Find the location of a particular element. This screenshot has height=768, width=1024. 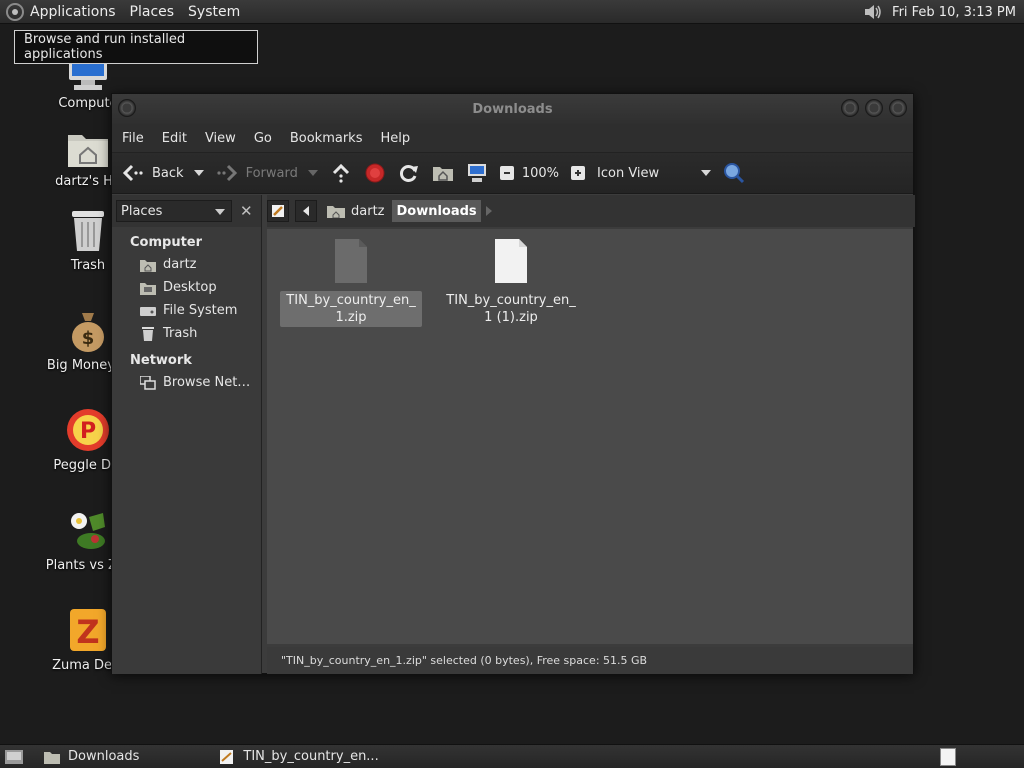

reload-button is located at coordinates (409, 173).